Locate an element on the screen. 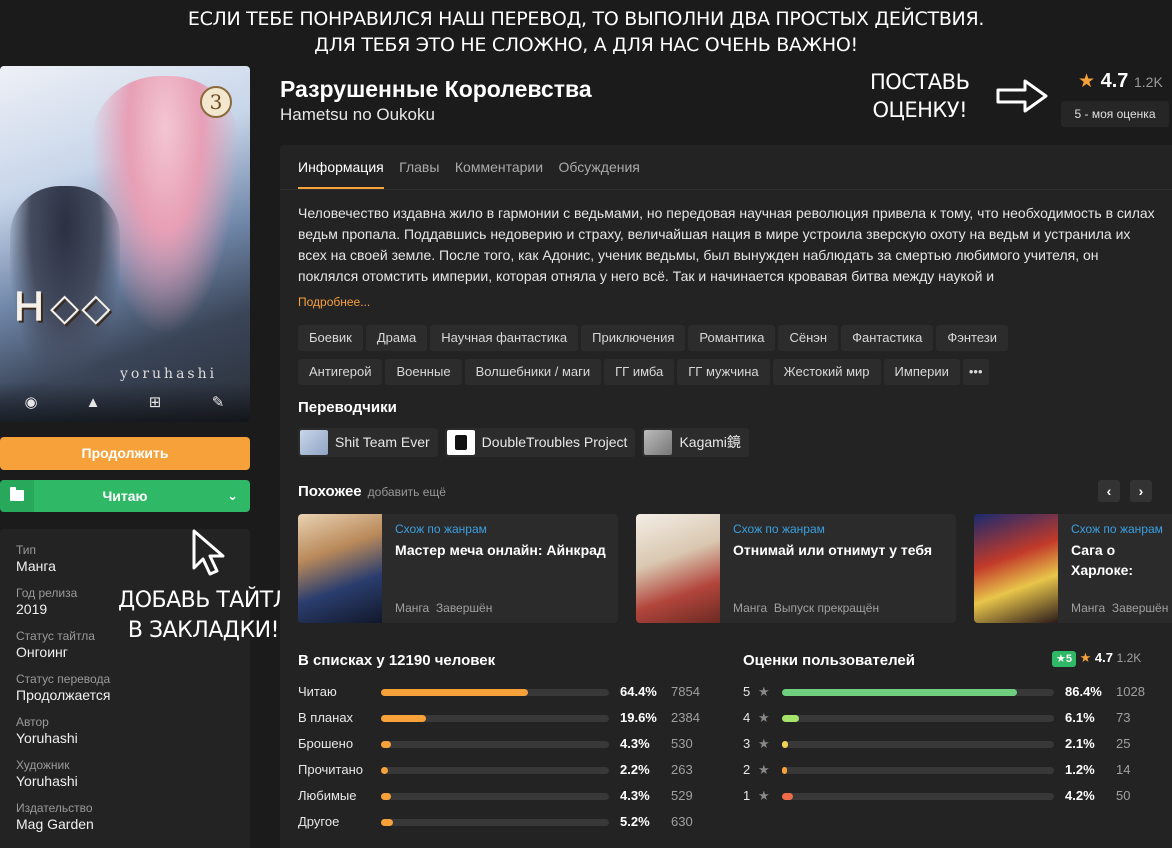  continue-button: Продолжить is located at coordinates (125, 453).